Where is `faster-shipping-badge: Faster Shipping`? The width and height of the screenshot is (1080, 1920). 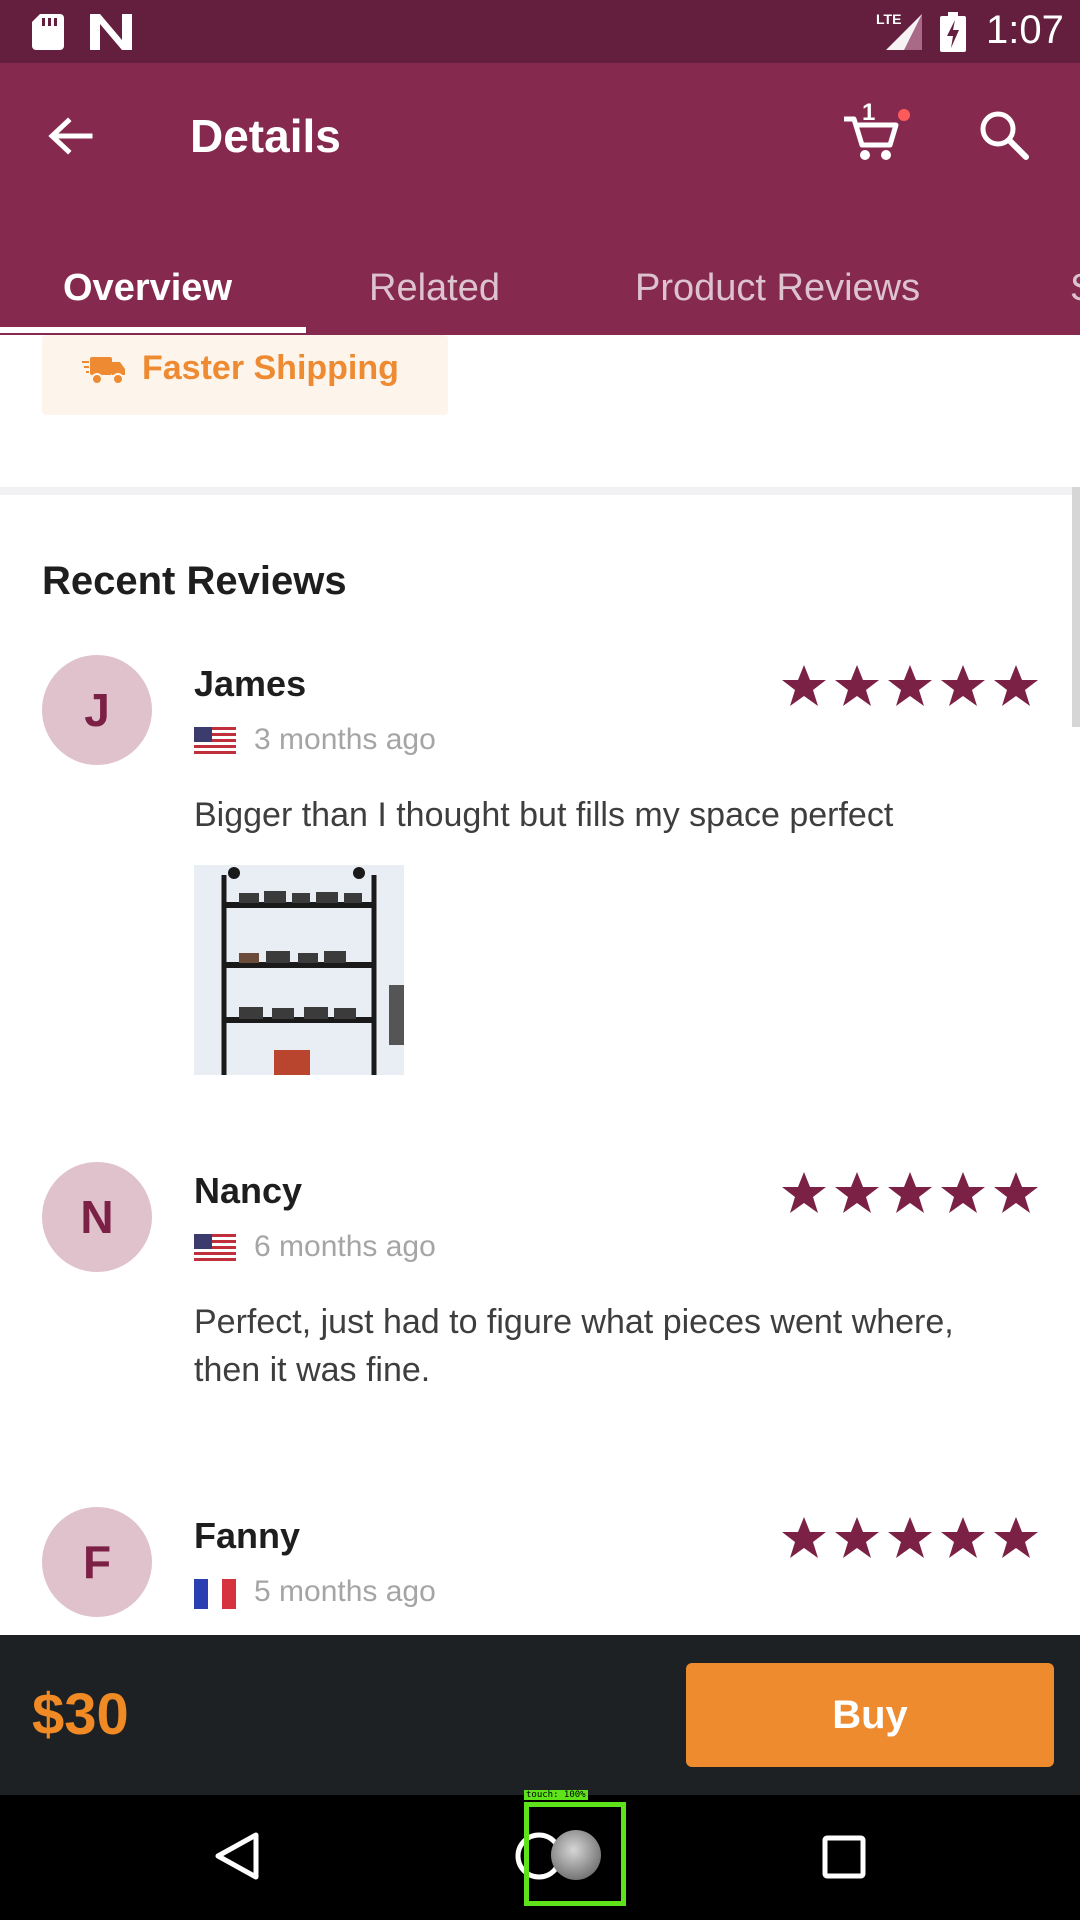
faster-shipping-badge: Faster Shipping is located at coordinates (245, 375).